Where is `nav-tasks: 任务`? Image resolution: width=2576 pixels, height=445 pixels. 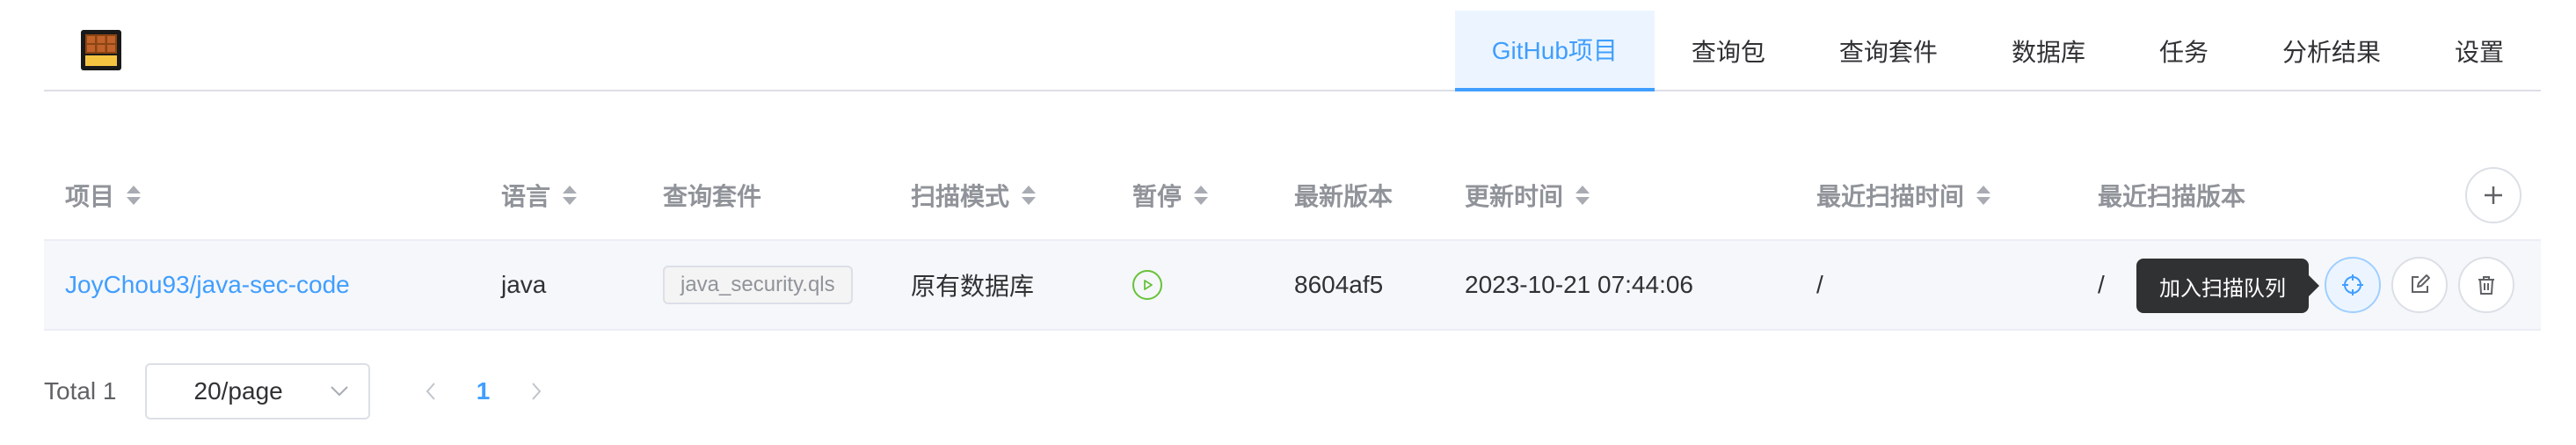
nav-tasks: 任务 is located at coordinates (2183, 51).